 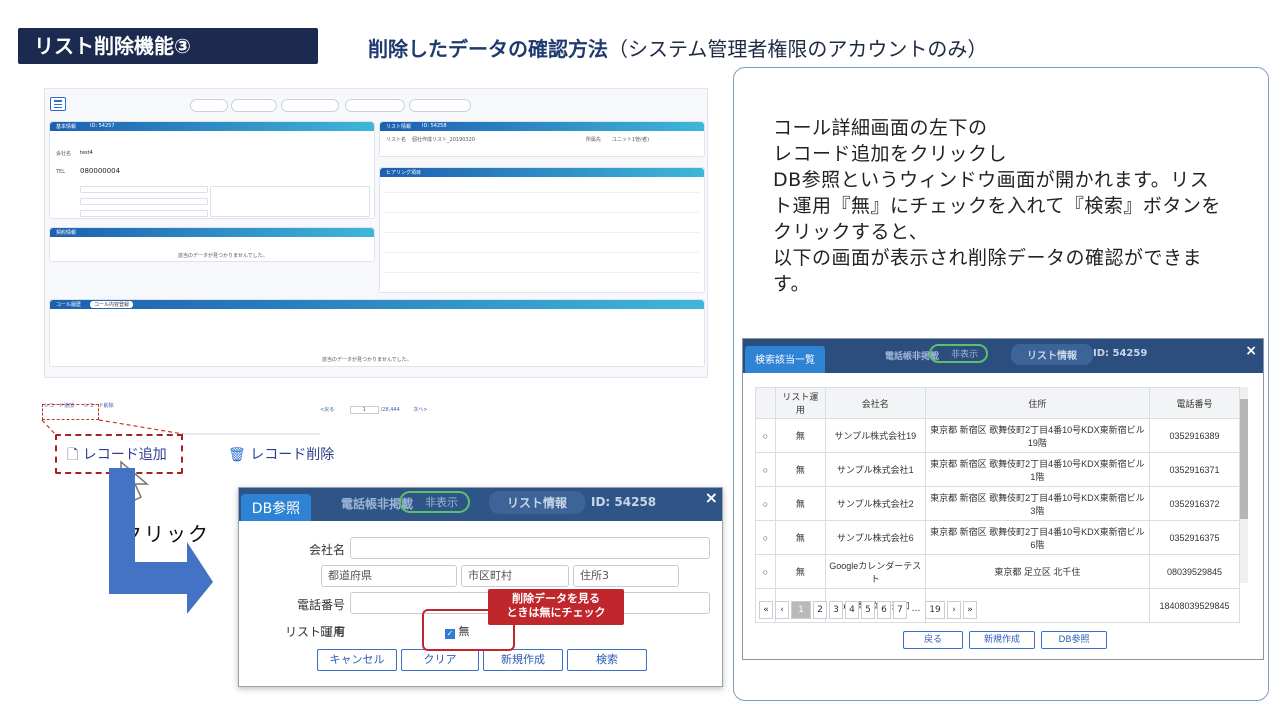 I want to click on company-input, so click(x=530, y=548).